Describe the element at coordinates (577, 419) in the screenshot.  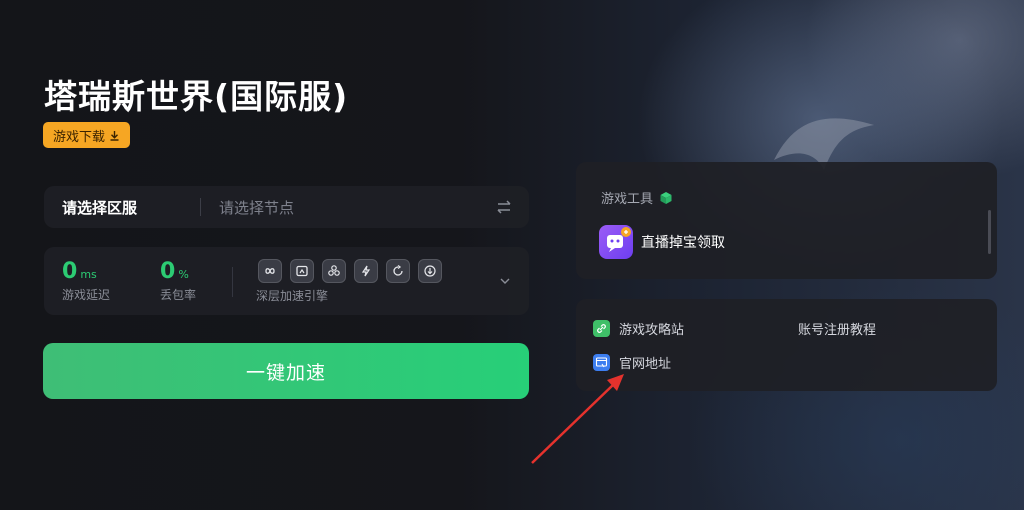
I see `annotation-arrow` at that location.